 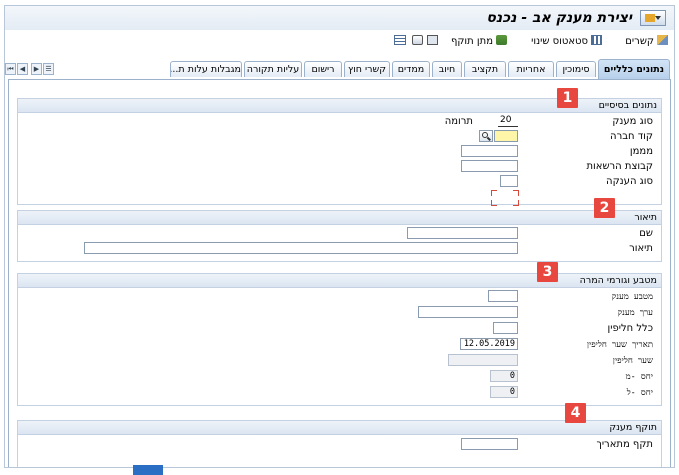 I want to click on copy-icon, so click(x=417, y=40).